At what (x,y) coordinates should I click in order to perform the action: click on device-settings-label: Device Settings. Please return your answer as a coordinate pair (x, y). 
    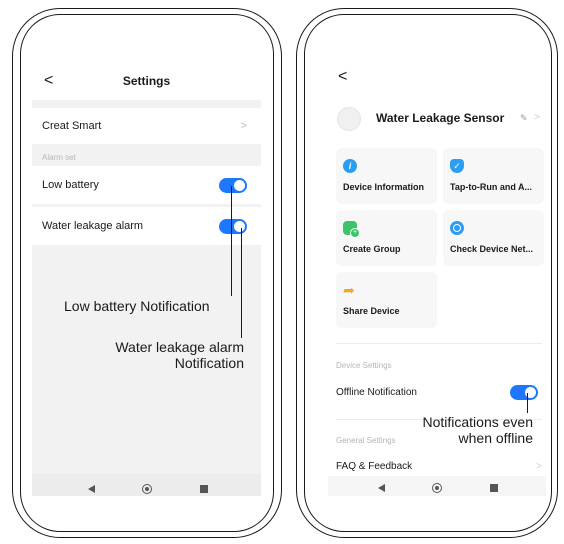
    Looking at the image, I should click on (364, 365).